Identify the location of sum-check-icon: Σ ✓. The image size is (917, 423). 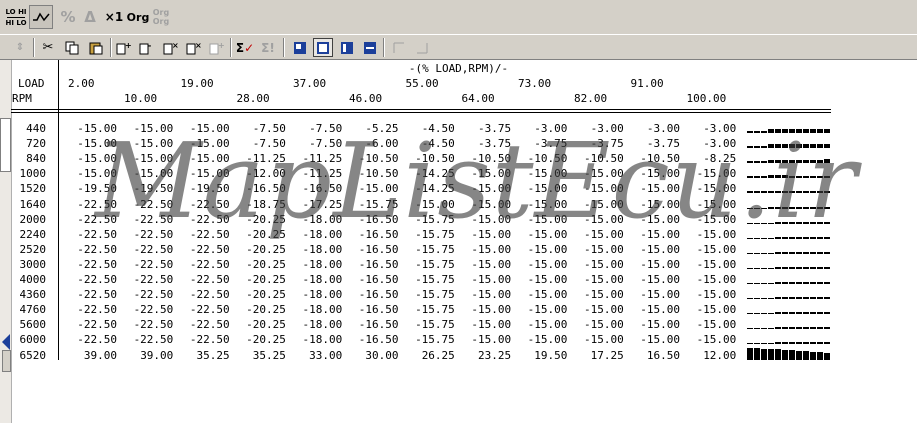
(245, 47).